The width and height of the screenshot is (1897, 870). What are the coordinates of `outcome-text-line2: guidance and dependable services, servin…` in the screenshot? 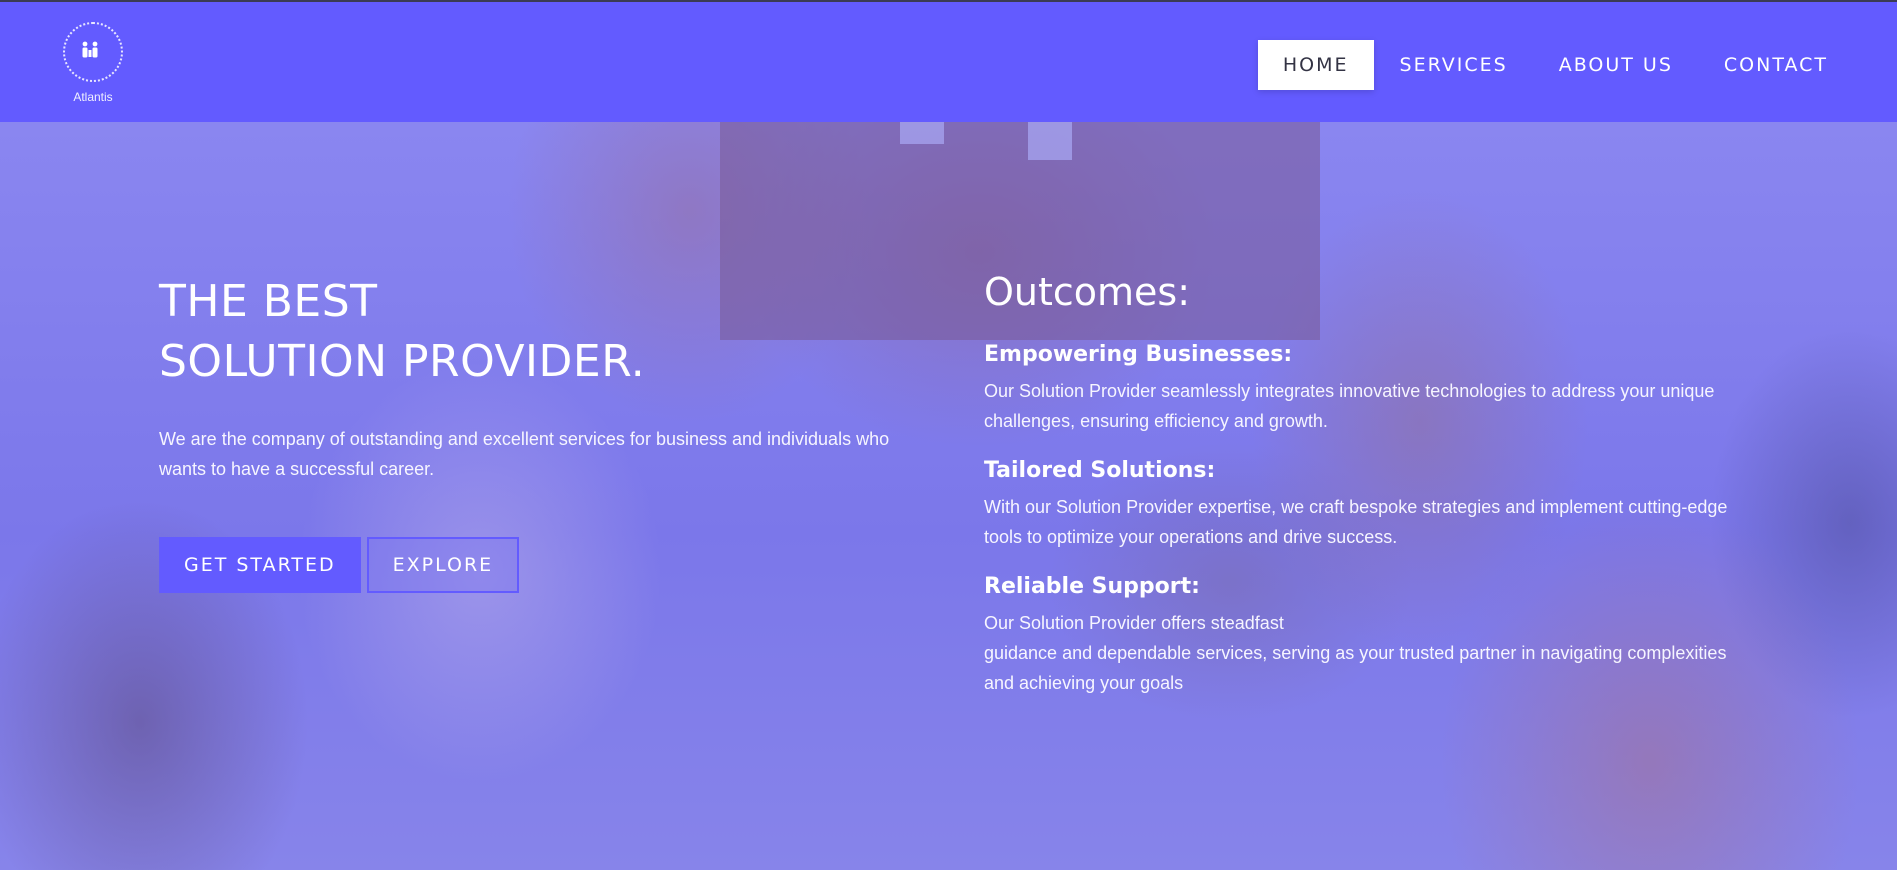 It's located at (1355, 668).